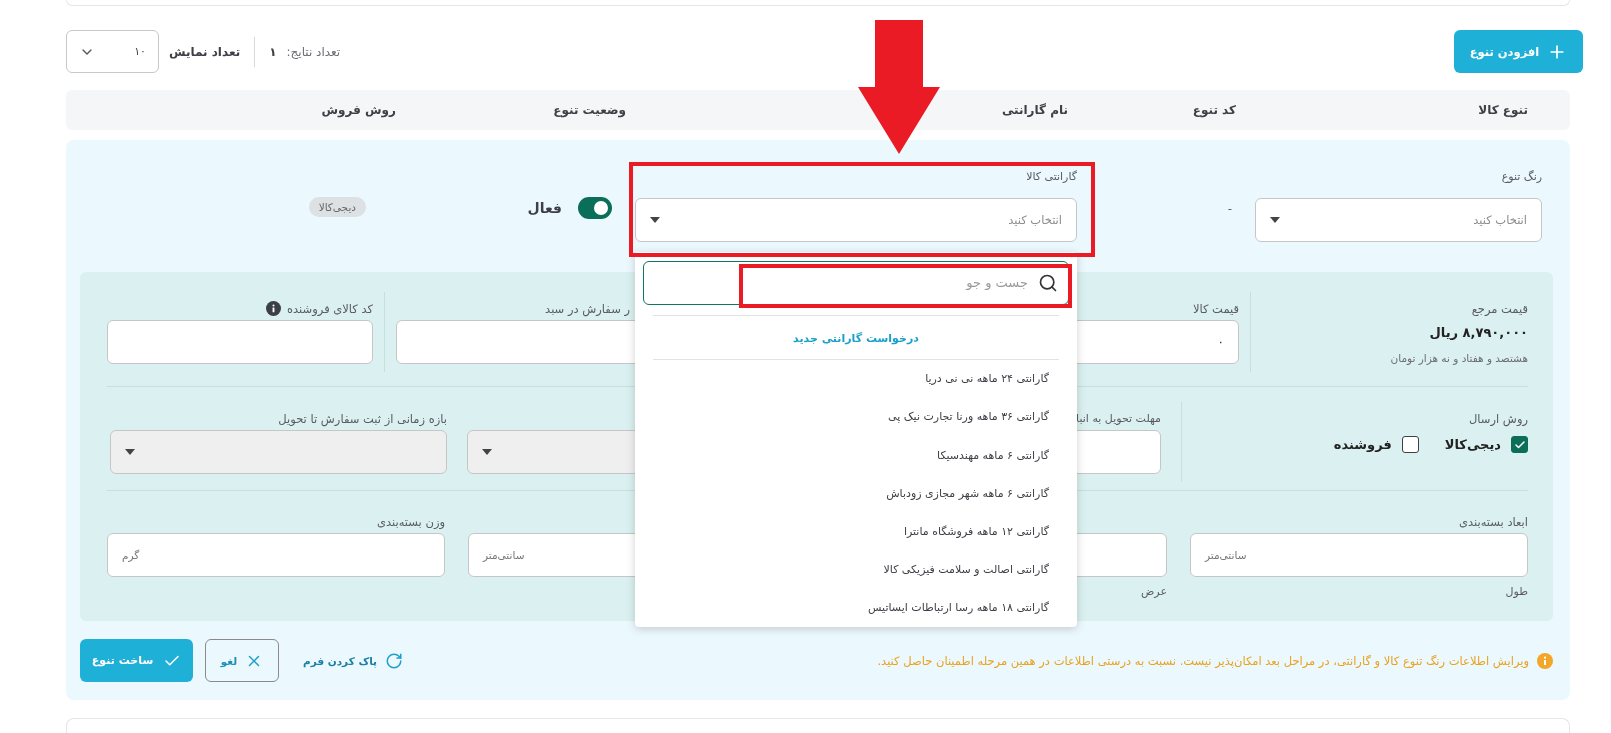 Image resolution: width=1611 pixels, height=733 pixels. I want to click on results-count: ۱, so click(273, 51).